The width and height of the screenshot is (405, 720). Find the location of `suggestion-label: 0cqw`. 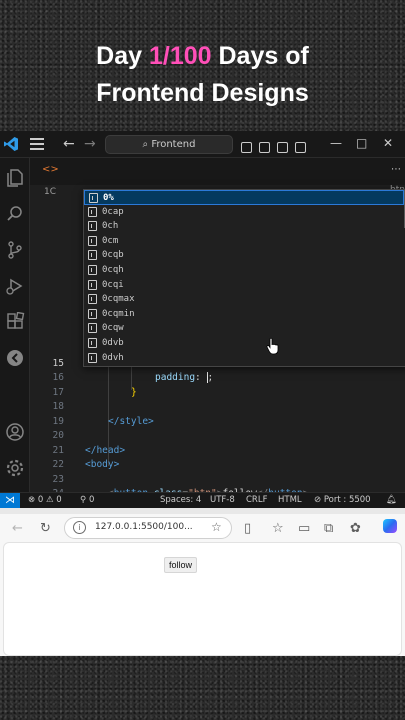

suggestion-label: 0cqw is located at coordinates (113, 328).